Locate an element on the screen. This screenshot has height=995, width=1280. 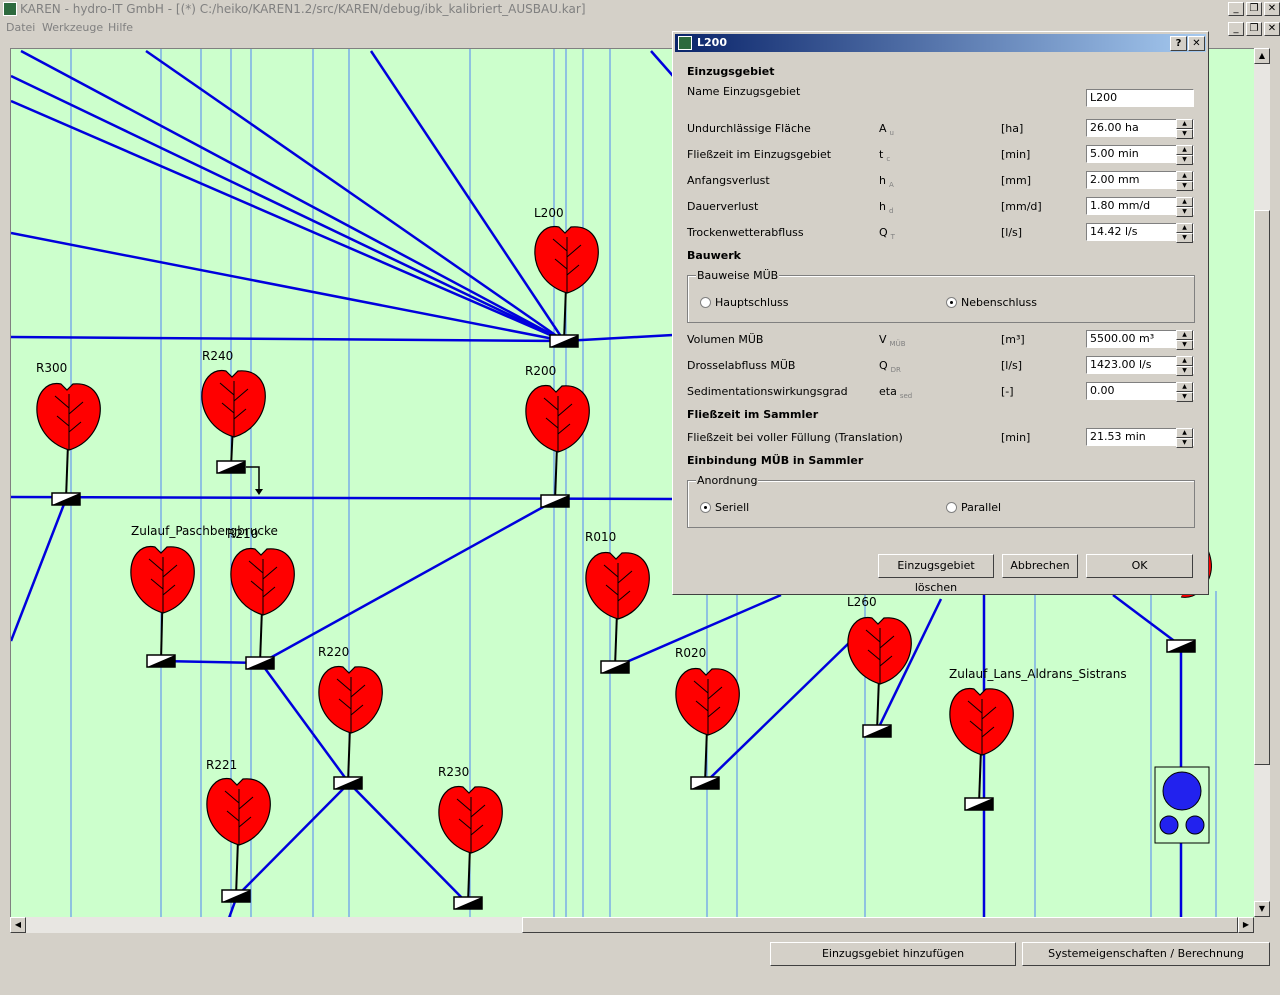
param-symbol: QT is located at coordinates (887, 234).